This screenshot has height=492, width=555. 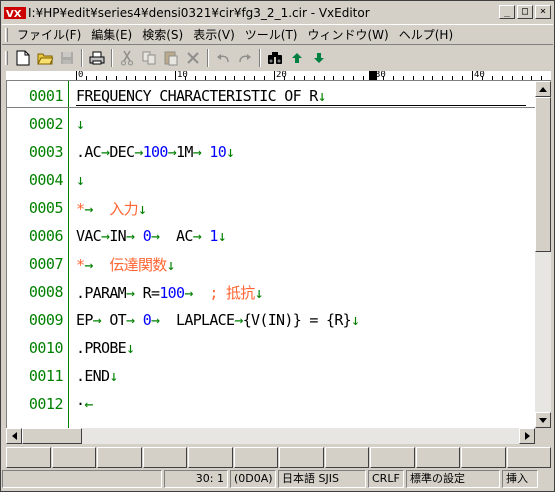 I want to click on delete-button, so click(x=193, y=58).